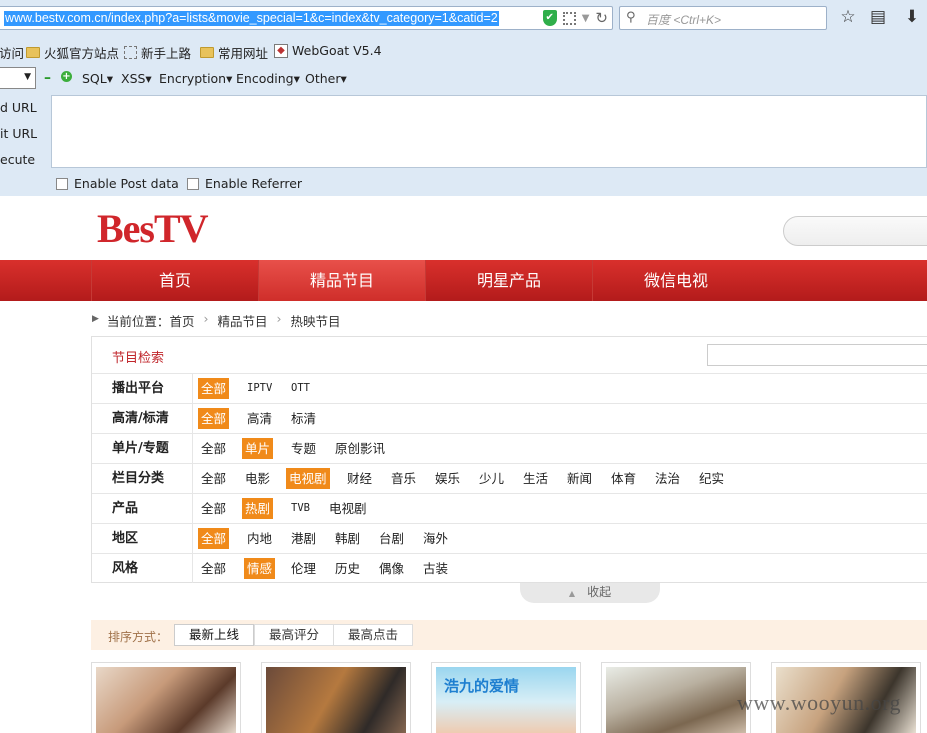 This screenshot has height=733, width=927. What do you see at coordinates (491, 478) in the screenshot?
I see `filter-option: 少儿` at bounding box center [491, 478].